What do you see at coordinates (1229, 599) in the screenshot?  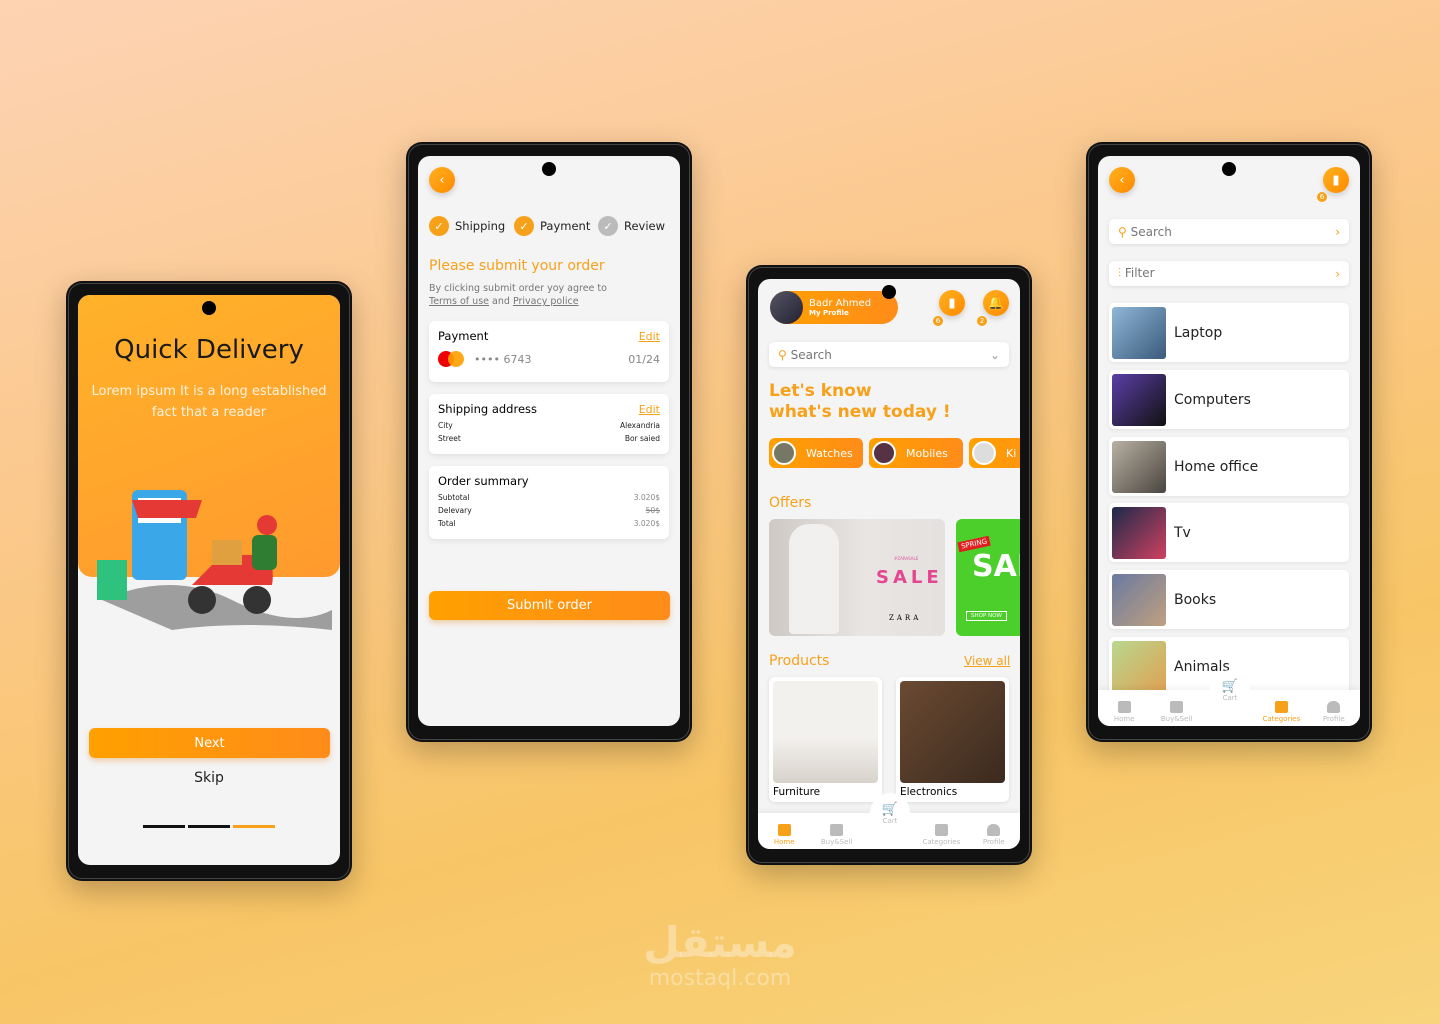 I see `category-books: Books` at bounding box center [1229, 599].